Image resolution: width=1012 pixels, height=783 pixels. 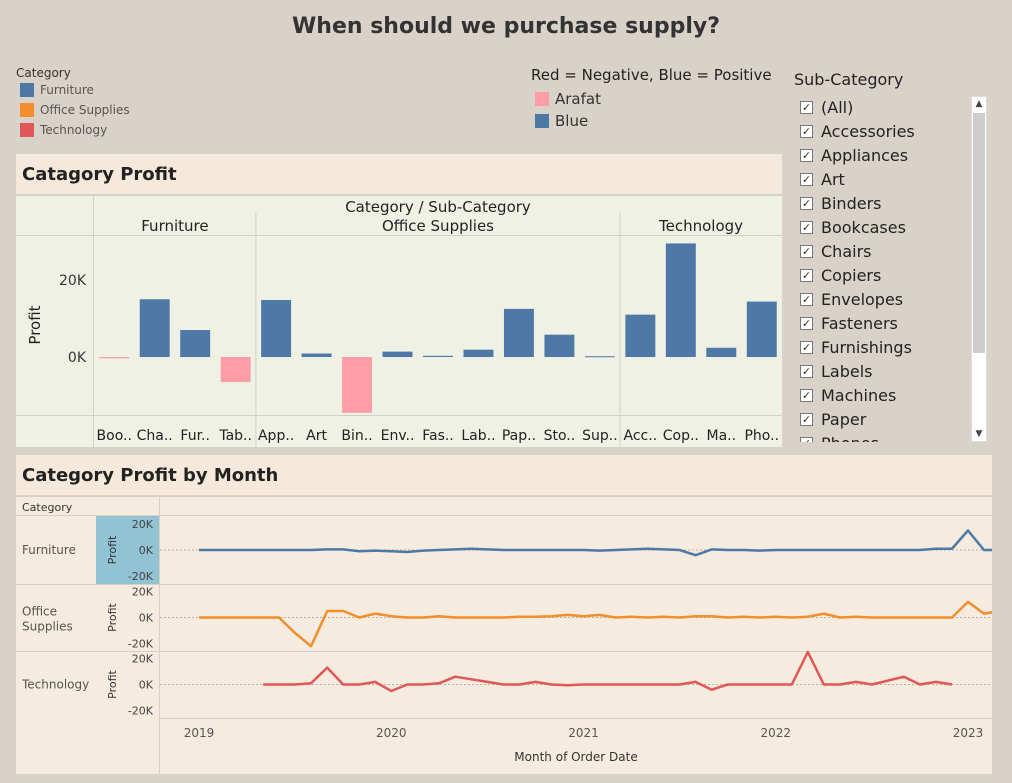 I want to click on filter-item-label: Binders, so click(x=851, y=203).